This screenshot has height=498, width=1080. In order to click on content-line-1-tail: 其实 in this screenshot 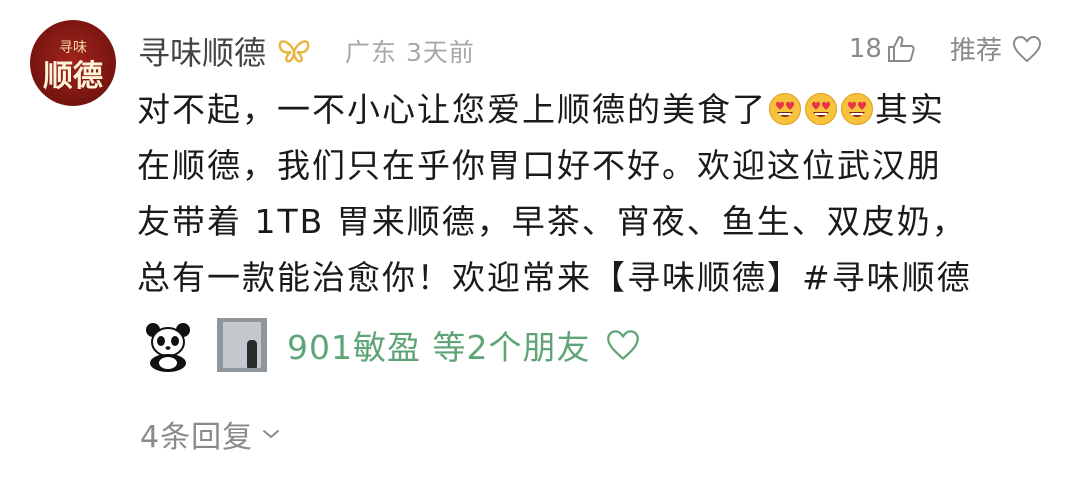, I will do `click(910, 109)`.